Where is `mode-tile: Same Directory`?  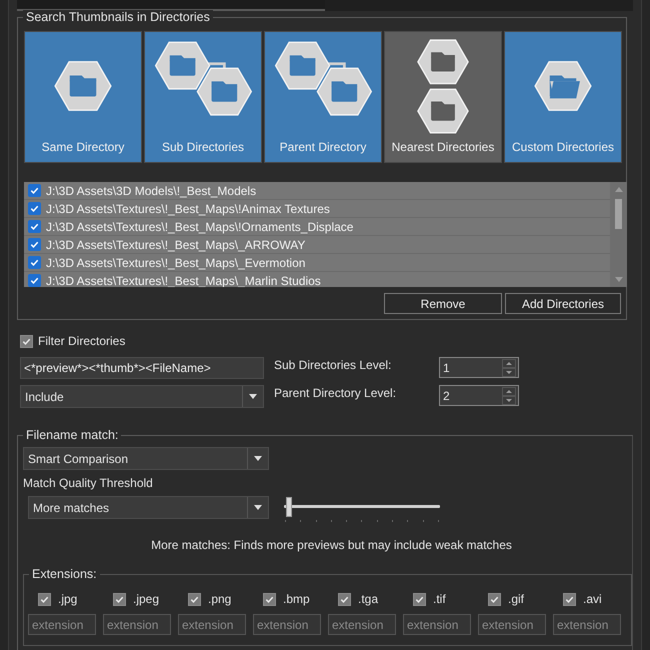 mode-tile: Same Directory is located at coordinates (83, 97).